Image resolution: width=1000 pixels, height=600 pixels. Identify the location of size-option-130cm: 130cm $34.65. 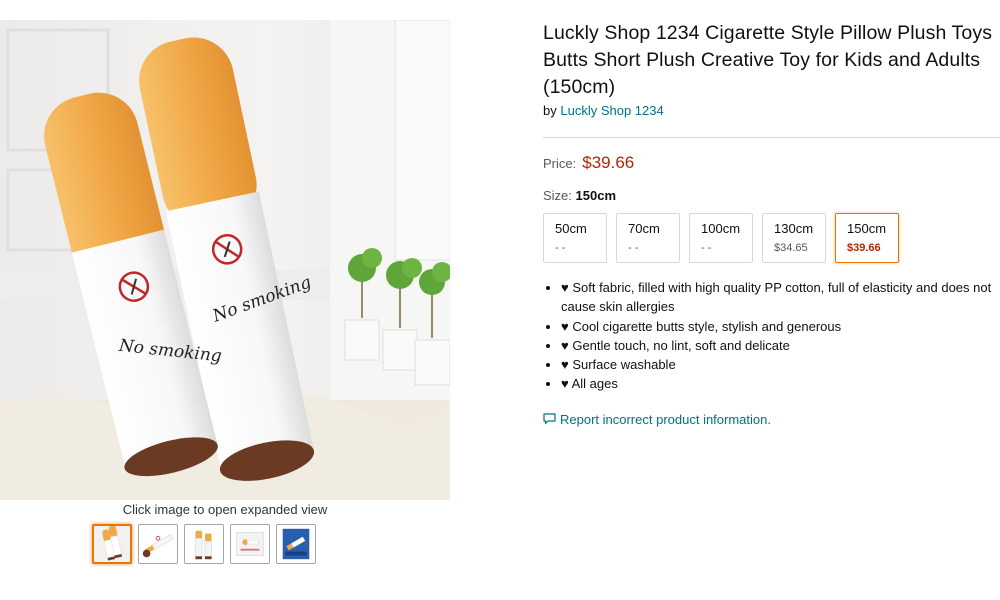
(794, 238).